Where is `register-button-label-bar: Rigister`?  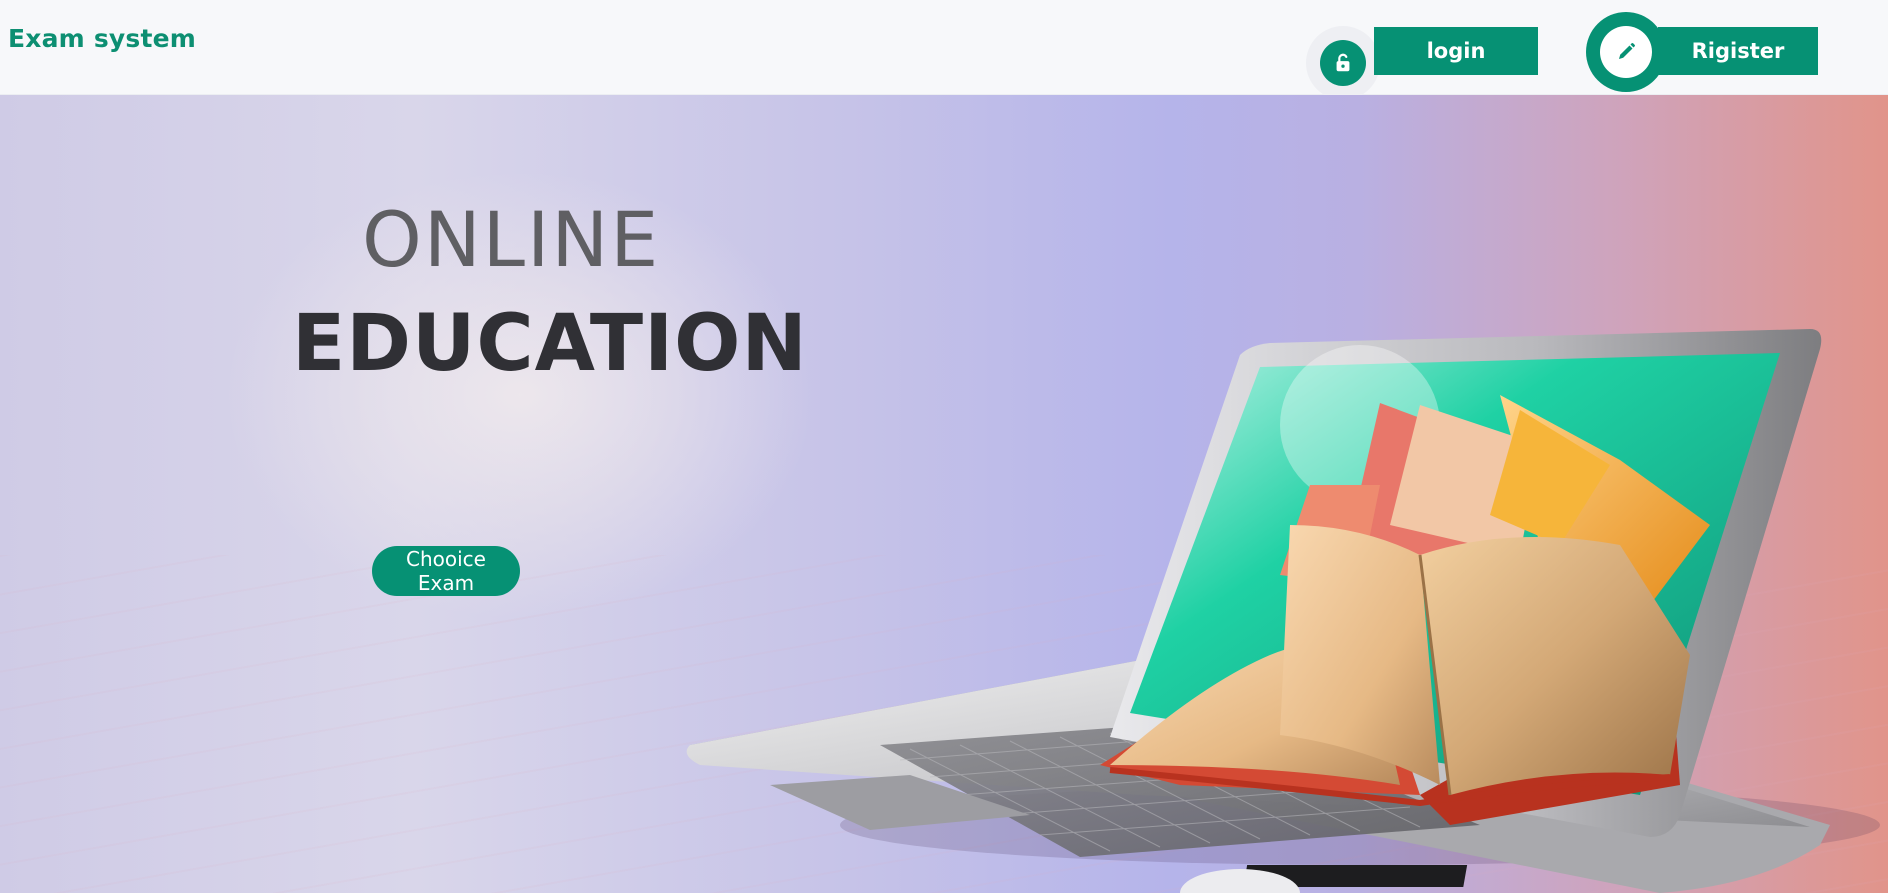
register-button-label-bar: Rigister is located at coordinates (1738, 51).